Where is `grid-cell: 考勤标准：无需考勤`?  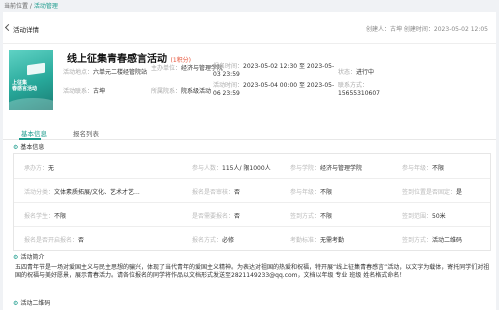 grid-cell: 考勤标准：无需考勤 is located at coordinates (317, 240).